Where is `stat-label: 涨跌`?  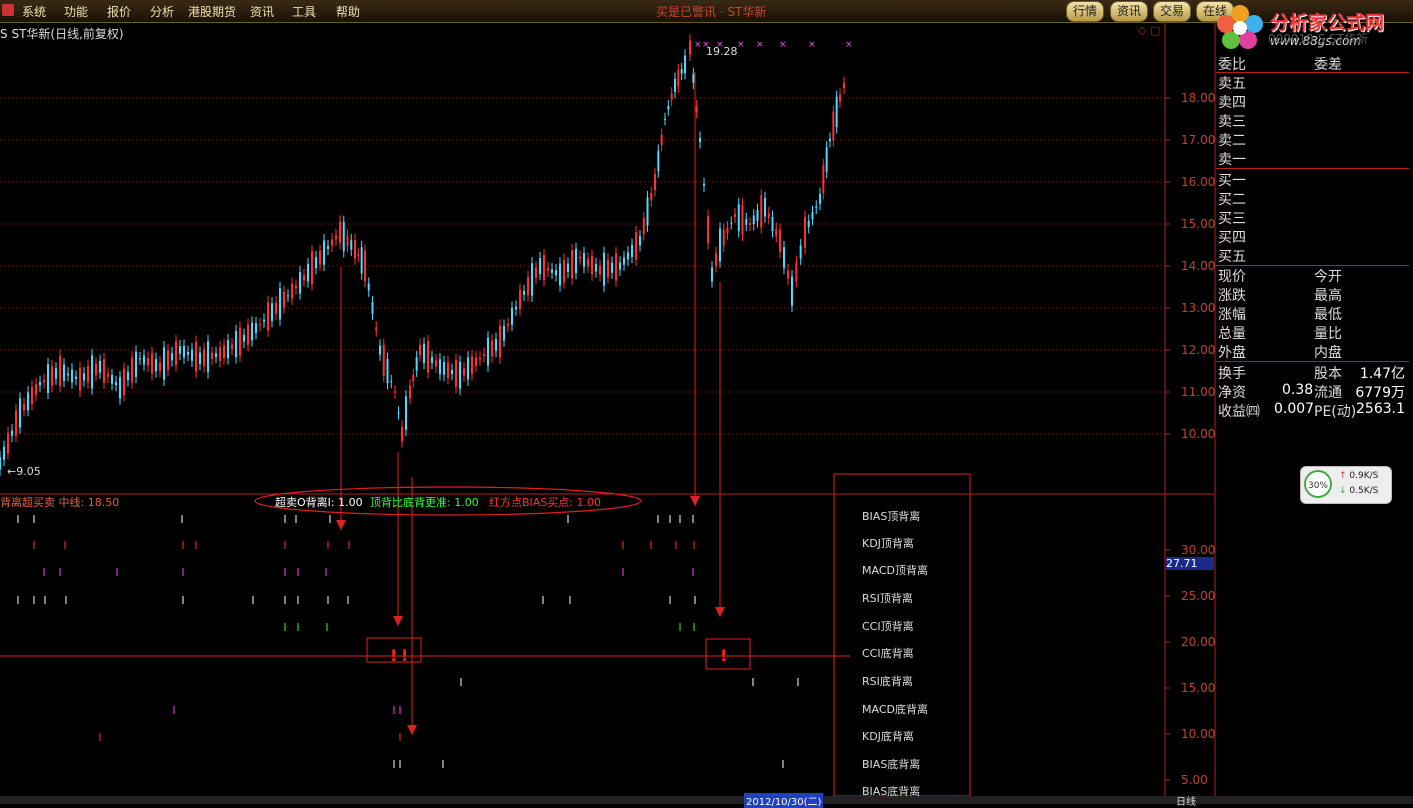 stat-label: 涨跌 is located at coordinates (1232, 296).